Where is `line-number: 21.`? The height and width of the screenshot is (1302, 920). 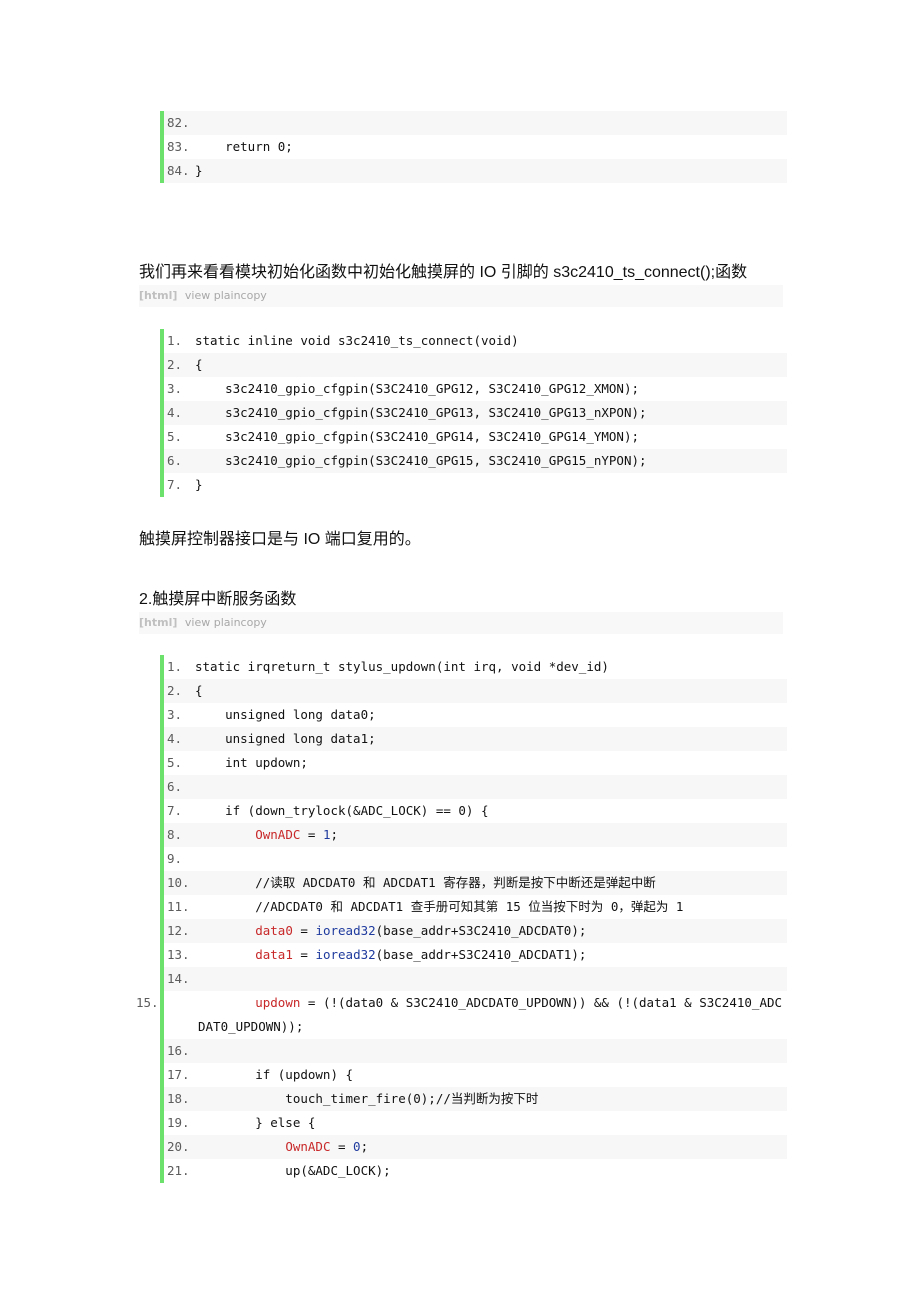
line-number: 21. is located at coordinates (178, 1170).